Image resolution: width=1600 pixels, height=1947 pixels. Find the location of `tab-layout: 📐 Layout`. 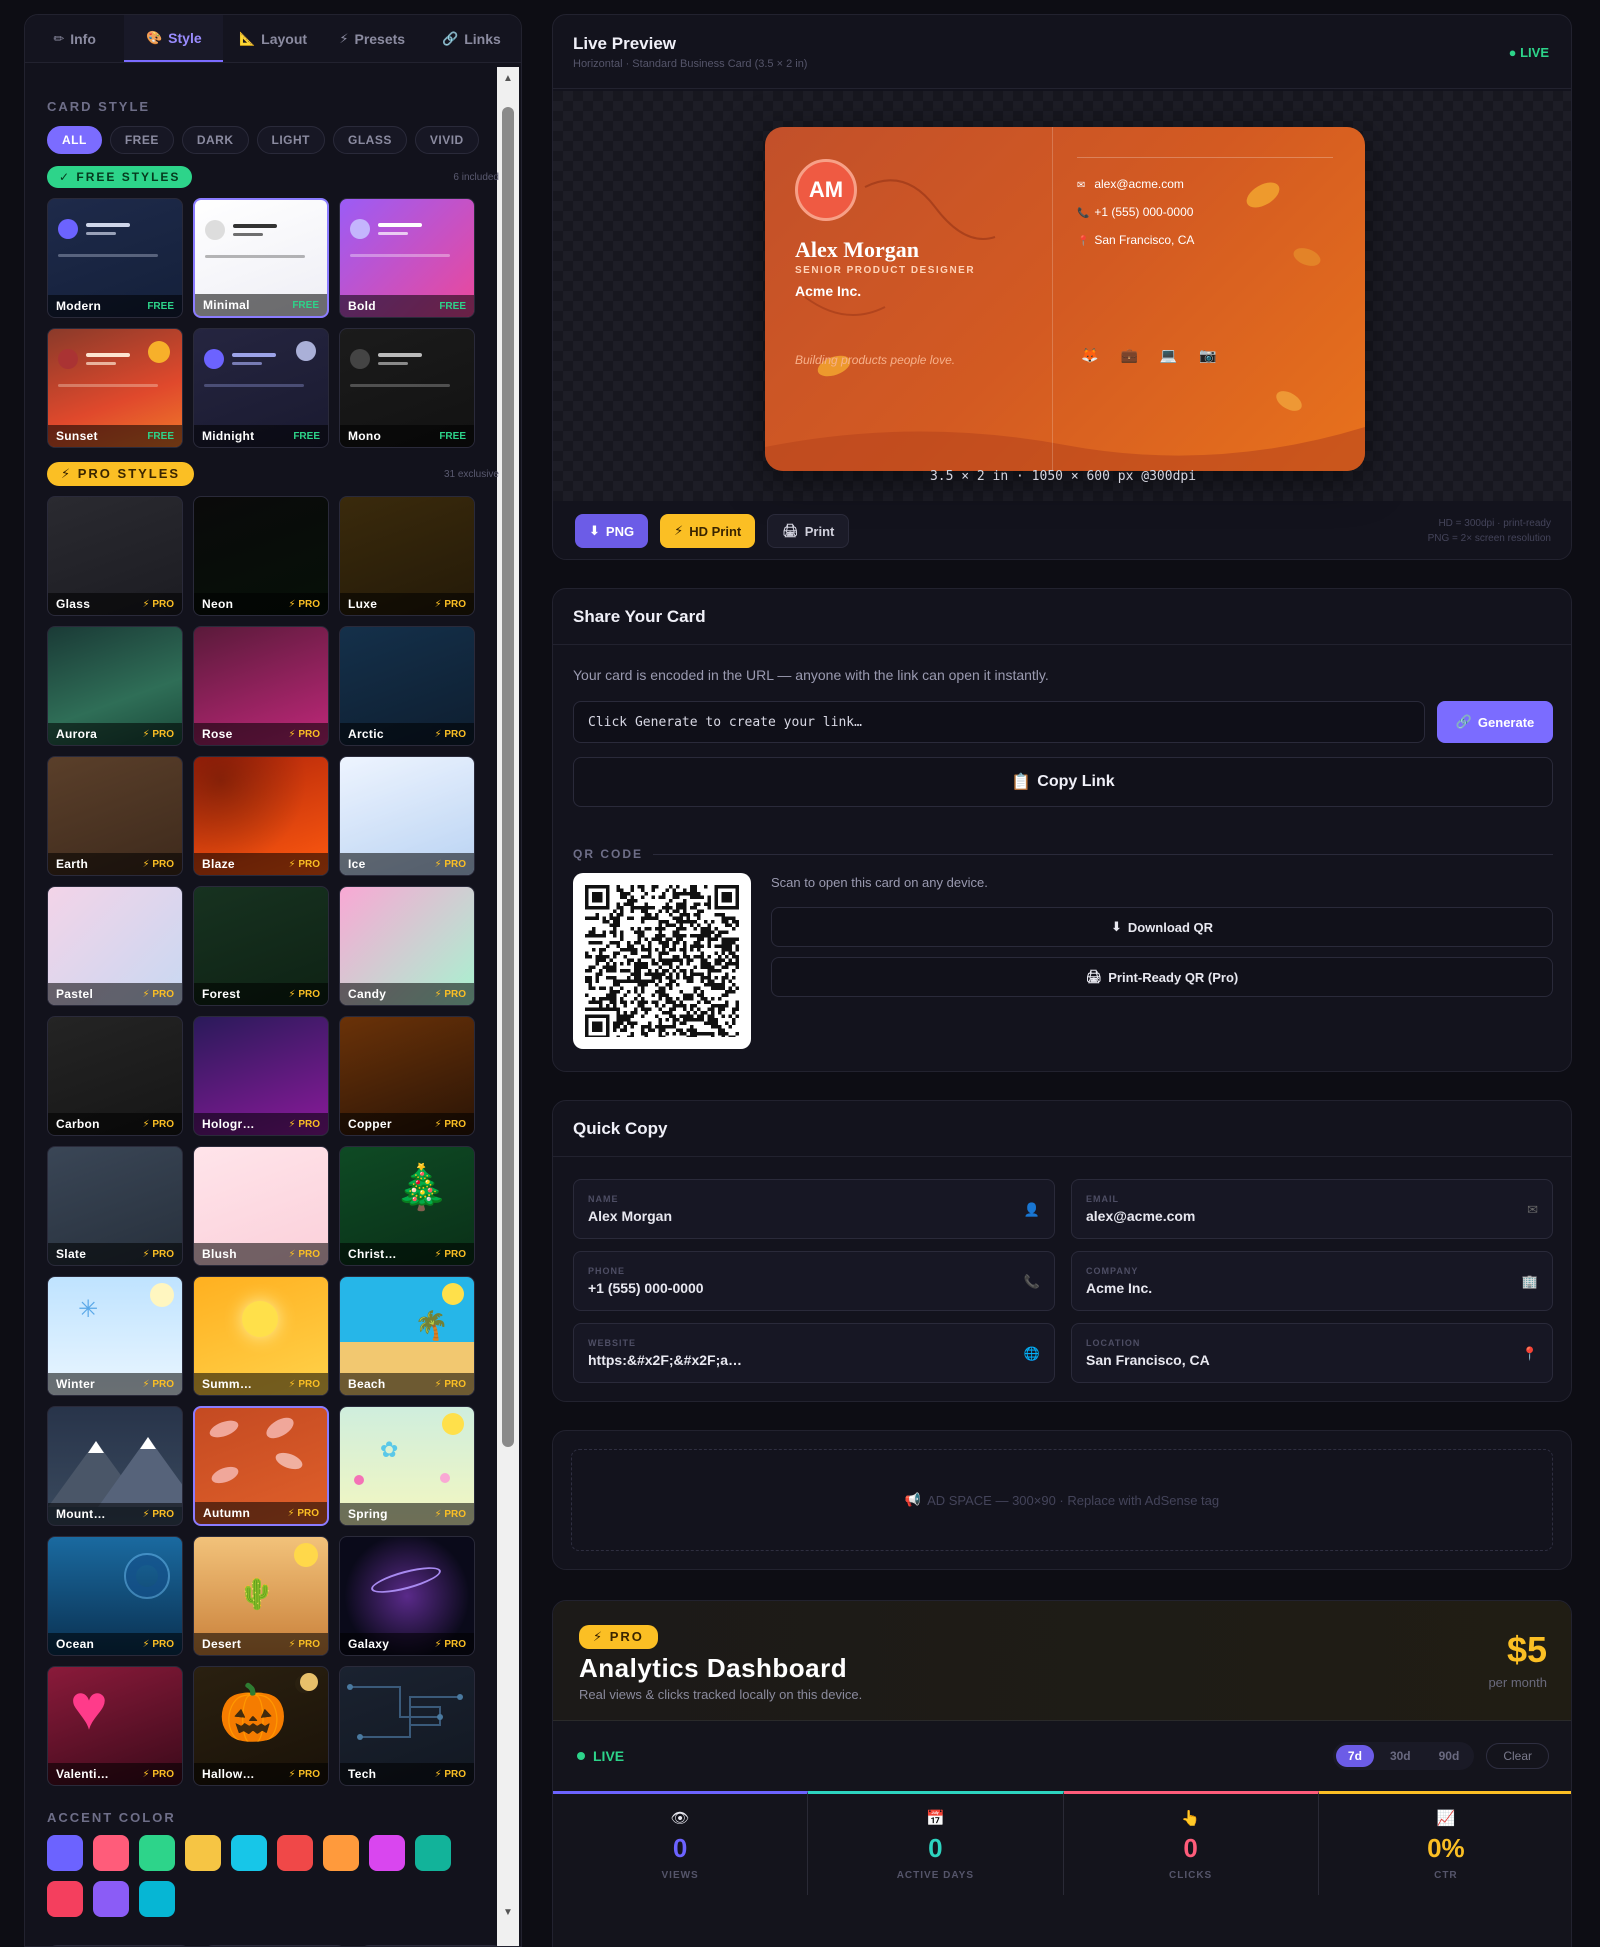

tab-layout: 📐 Layout is located at coordinates (272, 38).